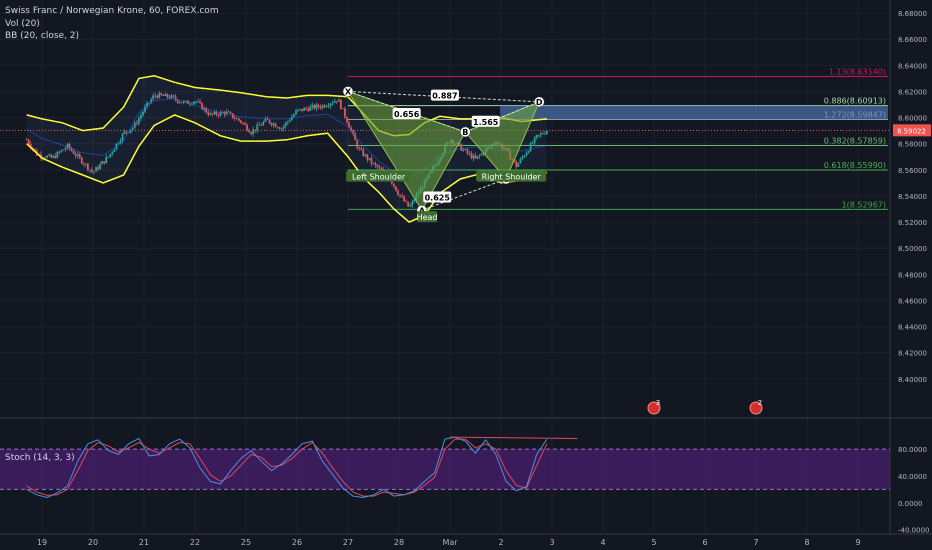 The width and height of the screenshot is (932, 550). What do you see at coordinates (912, 92) in the screenshot?
I see `price-axis-label: 8.62000` at bounding box center [912, 92].